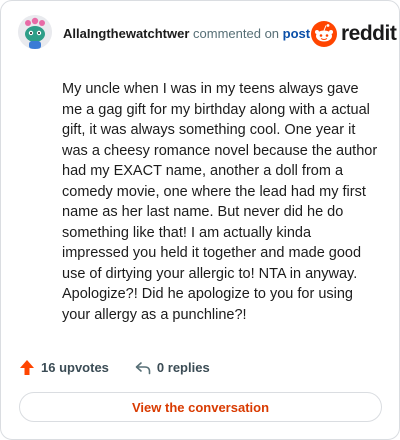 The width and height of the screenshot is (400, 440). Describe the element at coordinates (369, 33) in the screenshot. I see `reddit-wordmark: reddit` at that location.